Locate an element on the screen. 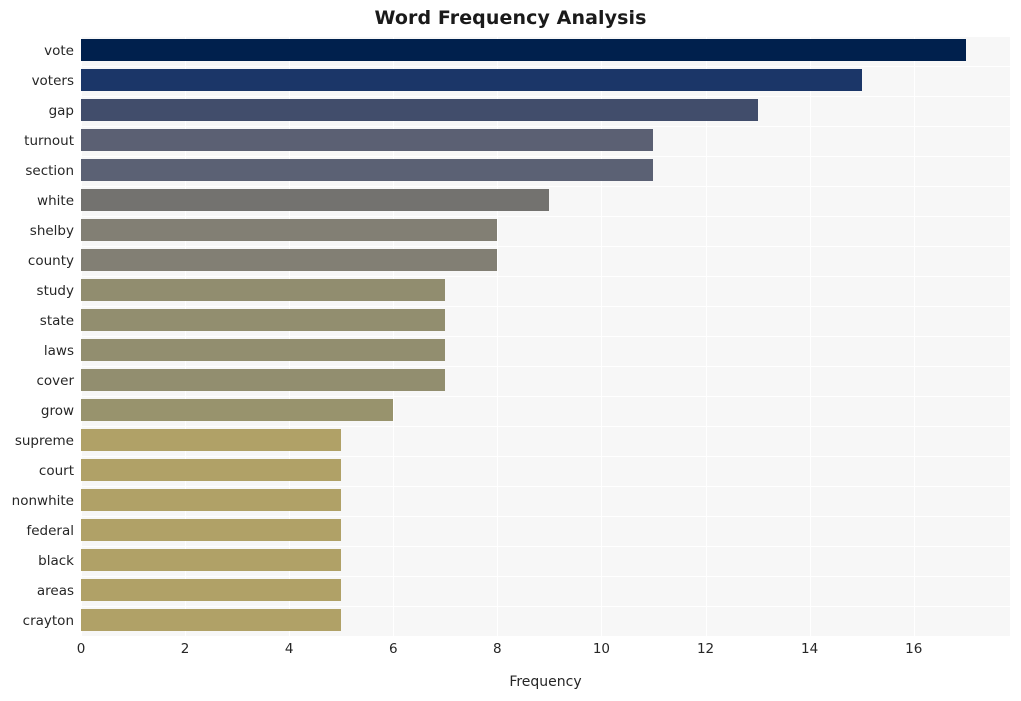  x-axis-tick-label: 14 is located at coordinates (810, 649).